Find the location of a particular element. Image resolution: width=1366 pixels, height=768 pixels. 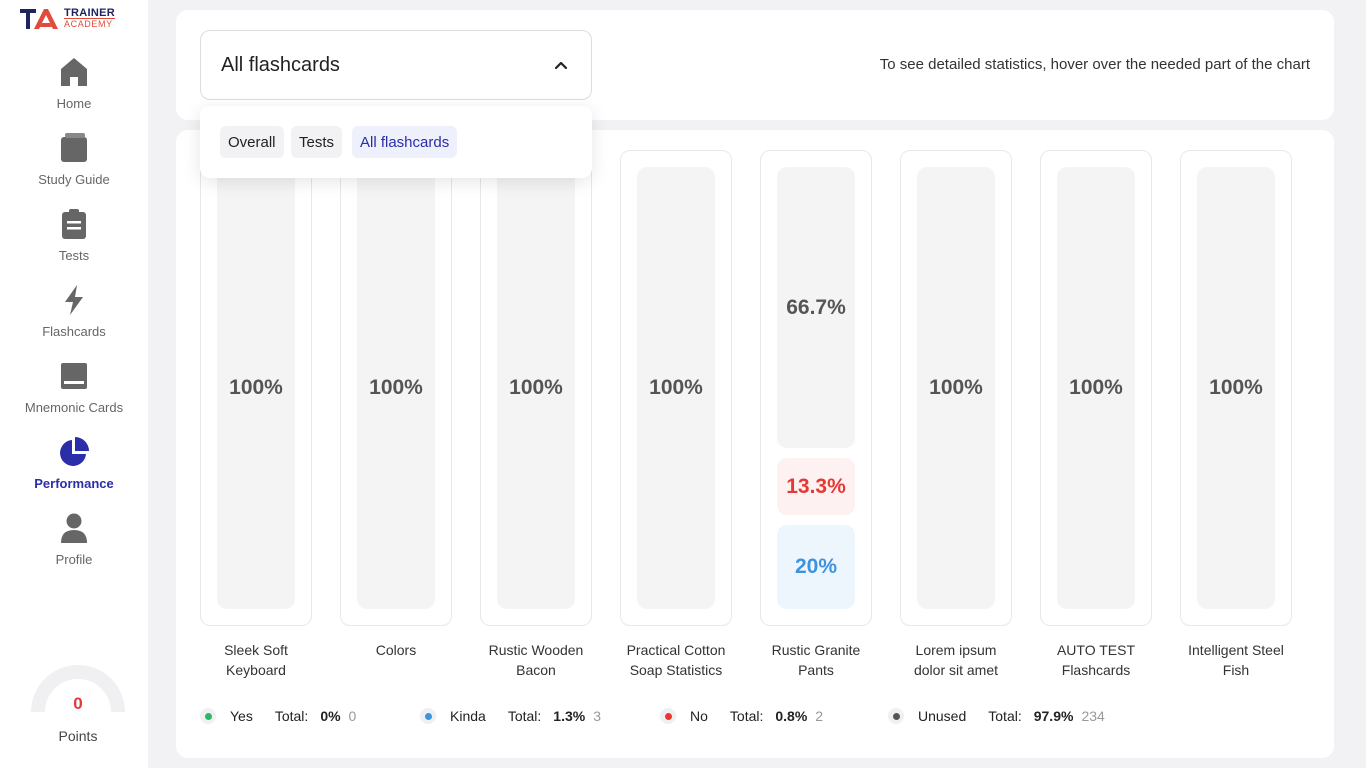

chart-column: 100% Sleek Soft Keyboard is located at coordinates (256, 415).